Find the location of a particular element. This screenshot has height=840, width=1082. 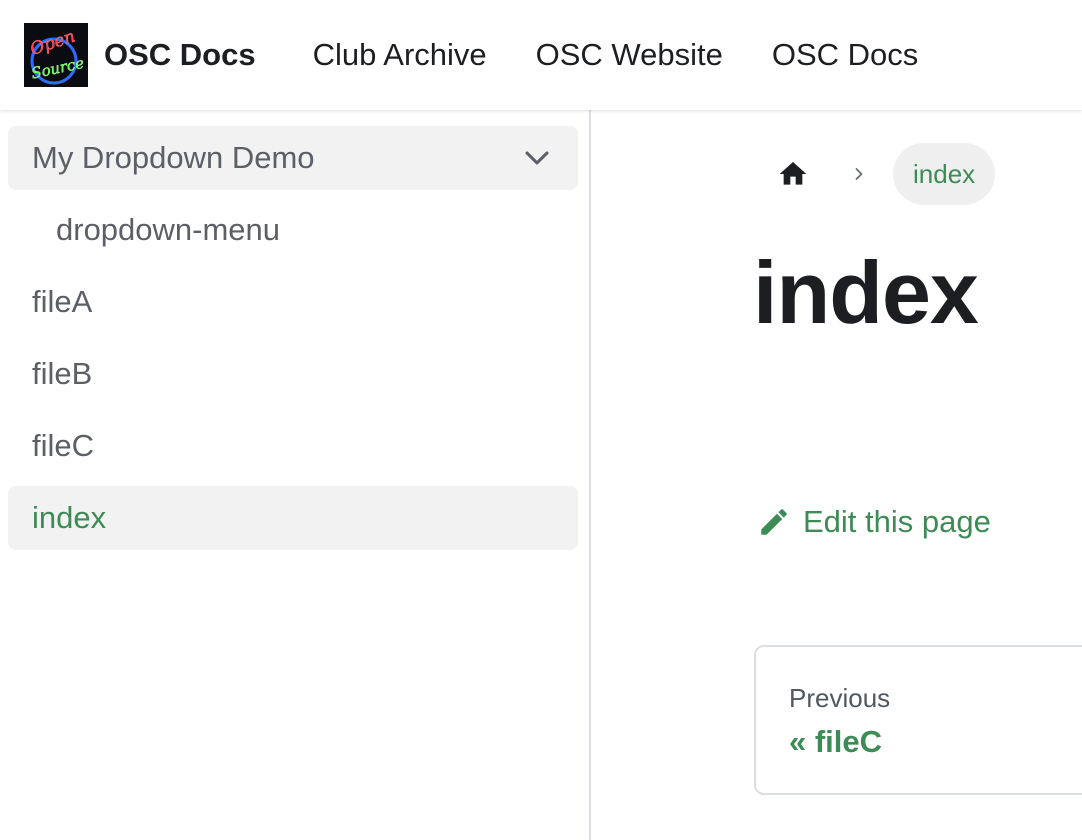

sidebar-item-label: dropdown-menu is located at coordinates (168, 229).